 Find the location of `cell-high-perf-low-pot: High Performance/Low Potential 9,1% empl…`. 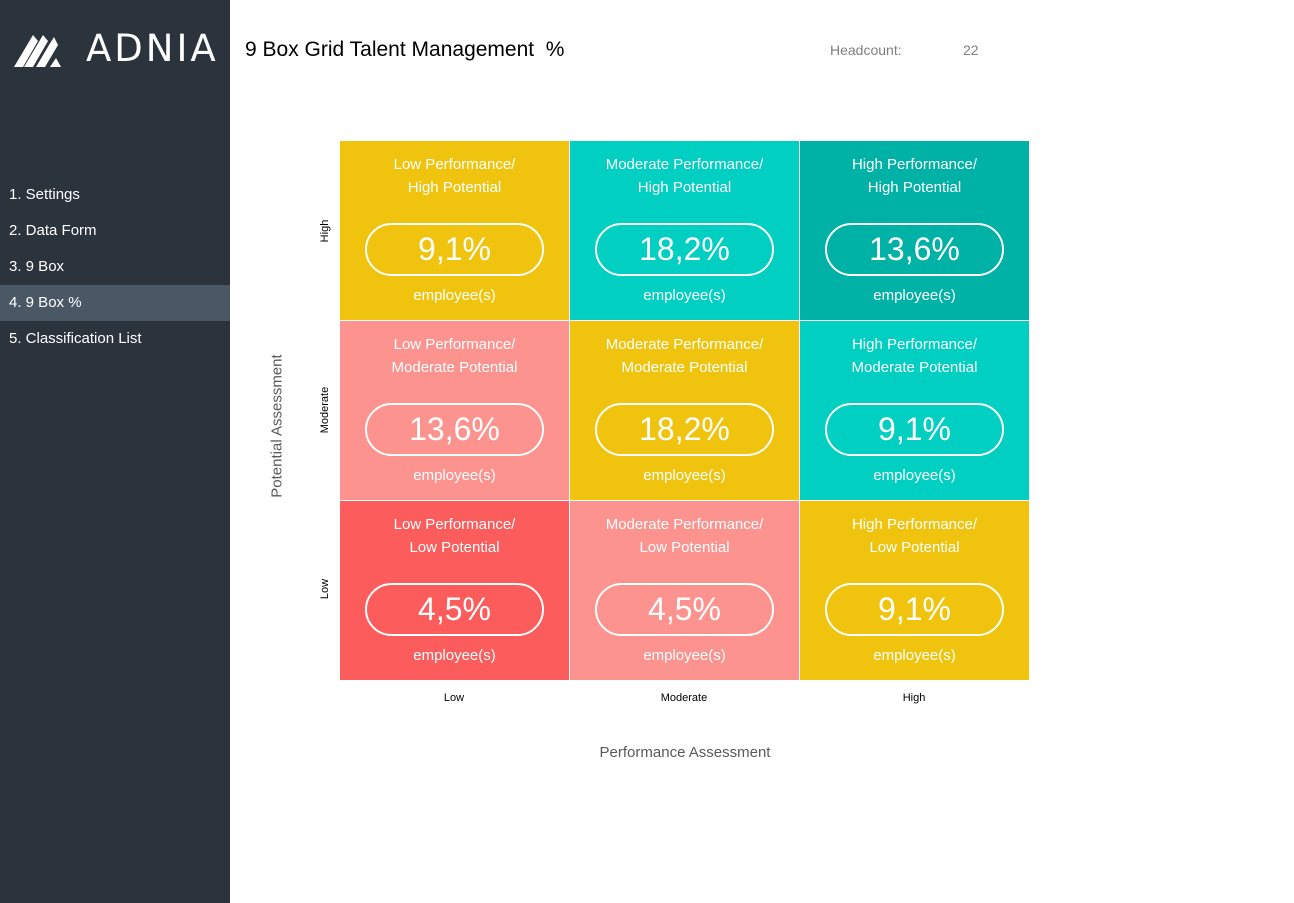

cell-high-perf-low-pot: High Performance/Low Potential 9,1% empl… is located at coordinates (914, 590).